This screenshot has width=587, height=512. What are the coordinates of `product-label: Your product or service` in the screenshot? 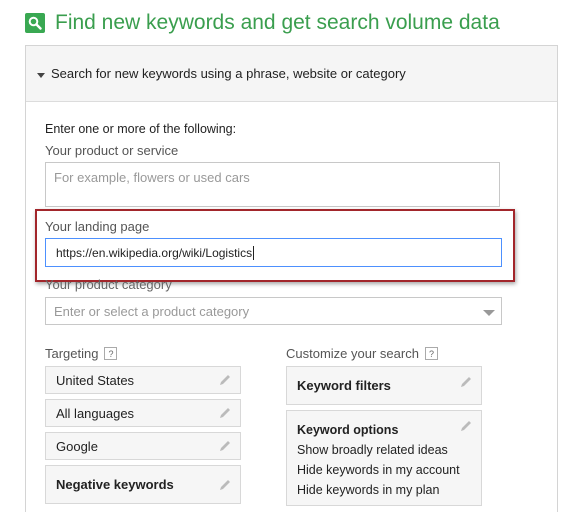 It's located at (112, 150).